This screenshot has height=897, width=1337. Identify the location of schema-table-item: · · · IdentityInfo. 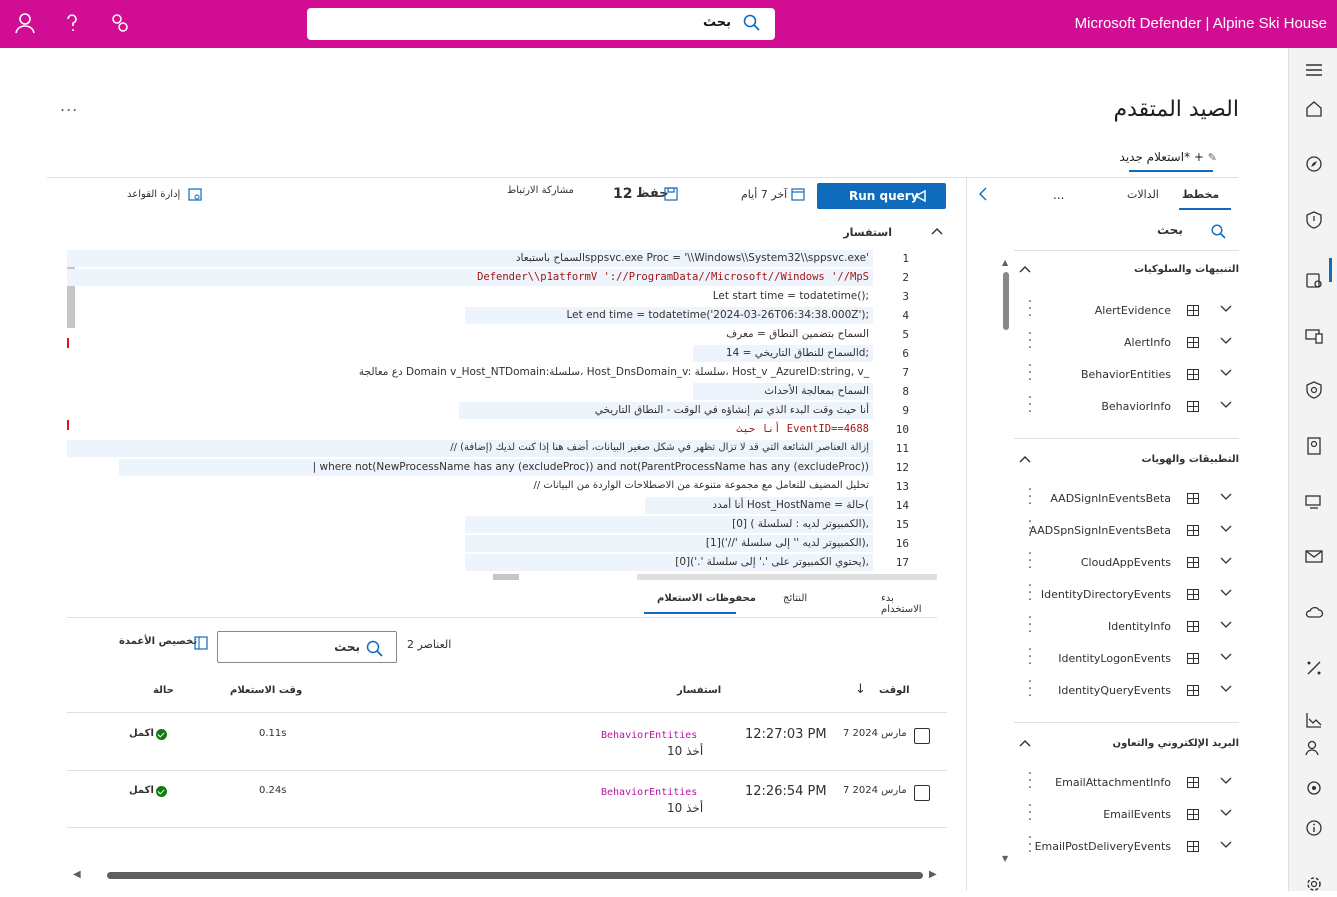
(1126, 626).